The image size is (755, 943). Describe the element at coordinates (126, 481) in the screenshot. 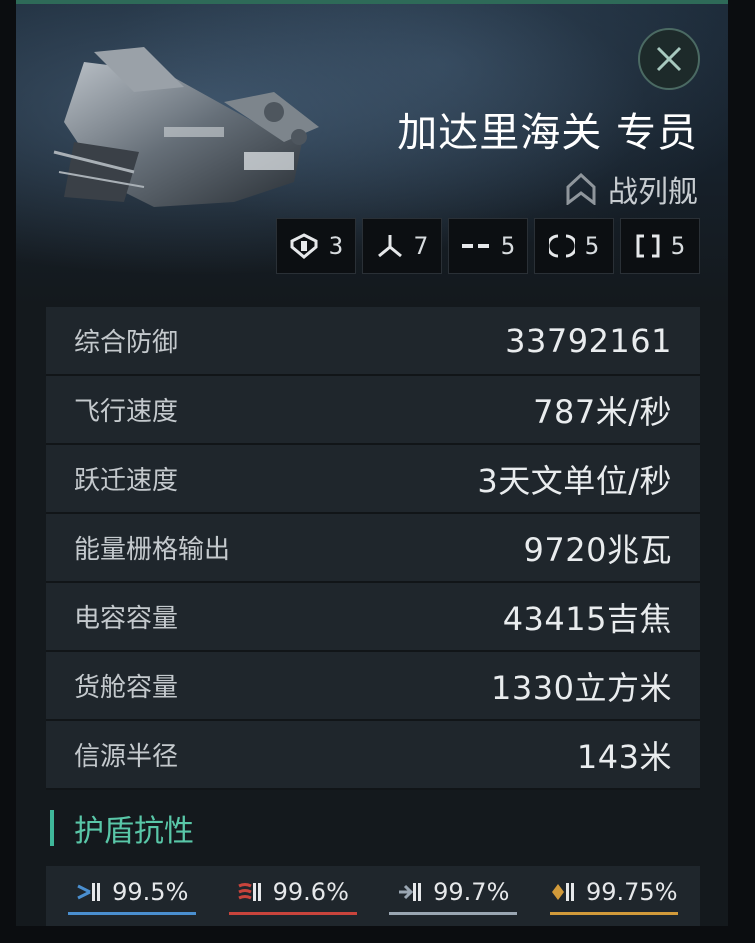

I see `stat-label: 跃迁速度` at that location.